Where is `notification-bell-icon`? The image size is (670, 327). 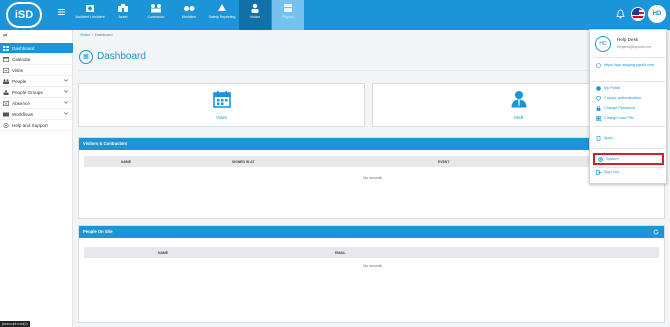 notification-bell-icon is located at coordinates (620, 14).